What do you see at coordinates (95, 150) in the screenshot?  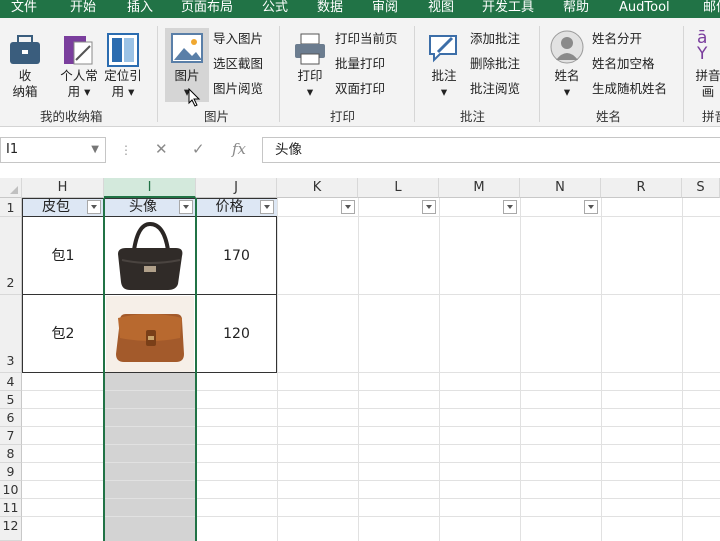 I see `name-box-dropdown-icon: ▼` at bounding box center [95, 150].